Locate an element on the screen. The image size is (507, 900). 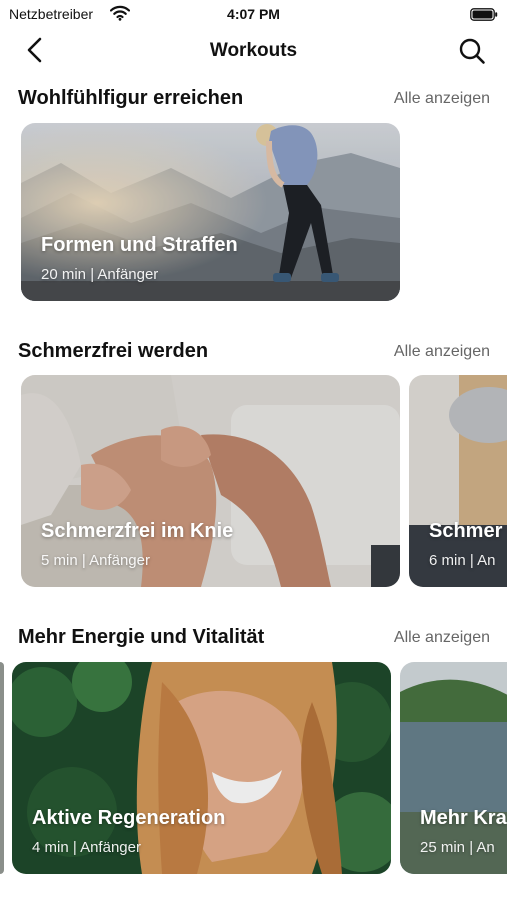
section-title: Wohlfühlfigur erreichen is located at coordinates (131, 98).